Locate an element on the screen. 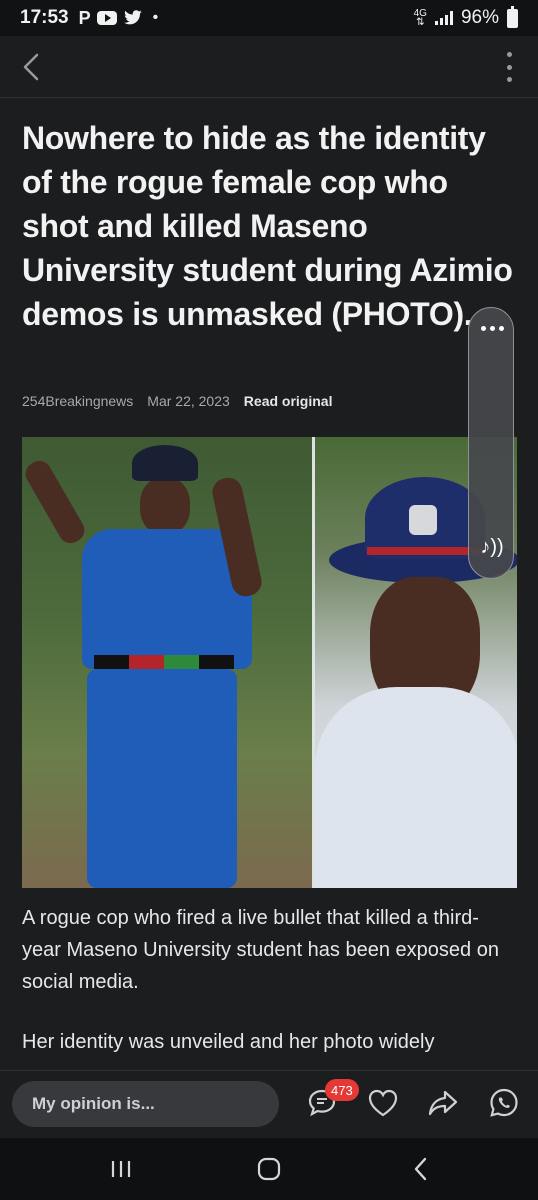  back-button is located at coordinates (31, 67).